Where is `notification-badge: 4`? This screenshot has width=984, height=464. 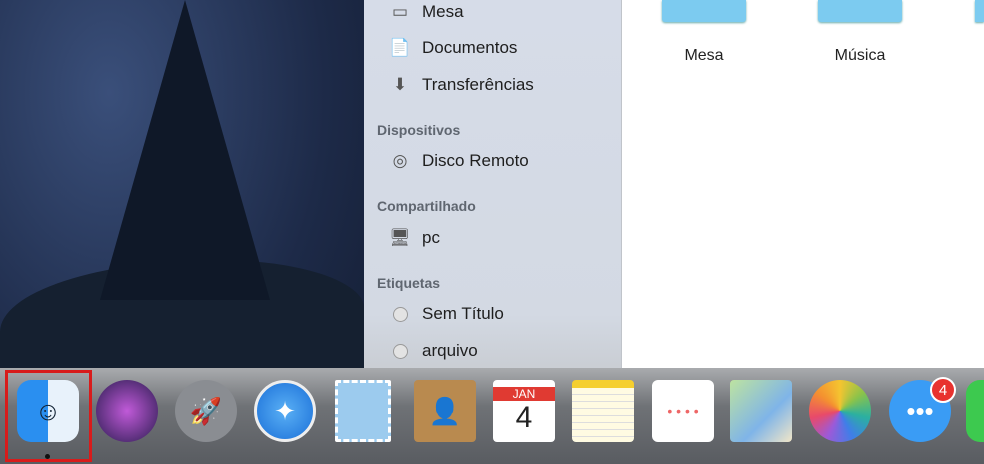 notification-badge: 4 is located at coordinates (943, 390).